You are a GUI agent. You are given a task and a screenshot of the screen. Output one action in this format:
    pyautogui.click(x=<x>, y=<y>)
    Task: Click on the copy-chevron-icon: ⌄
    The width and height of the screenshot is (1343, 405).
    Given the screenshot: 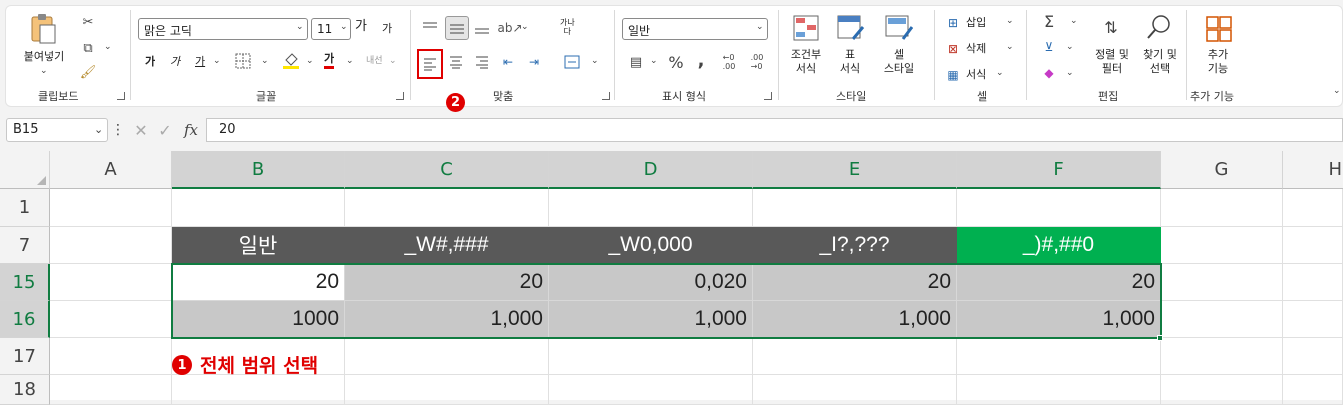 What is the action you would take?
    pyautogui.click(x=108, y=47)
    